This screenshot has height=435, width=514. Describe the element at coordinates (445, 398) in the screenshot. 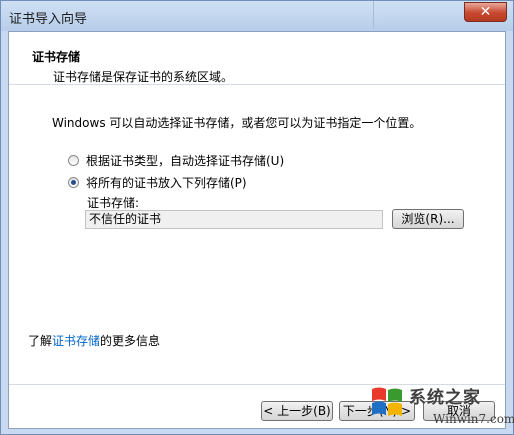

I see `watermark-brand: 系统之家` at that location.